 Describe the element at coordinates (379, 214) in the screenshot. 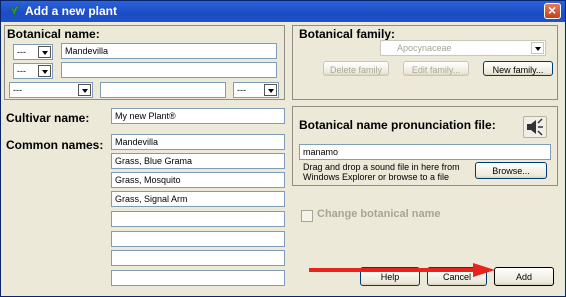

I see `change-botanical-label: Change botanical name` at that location.